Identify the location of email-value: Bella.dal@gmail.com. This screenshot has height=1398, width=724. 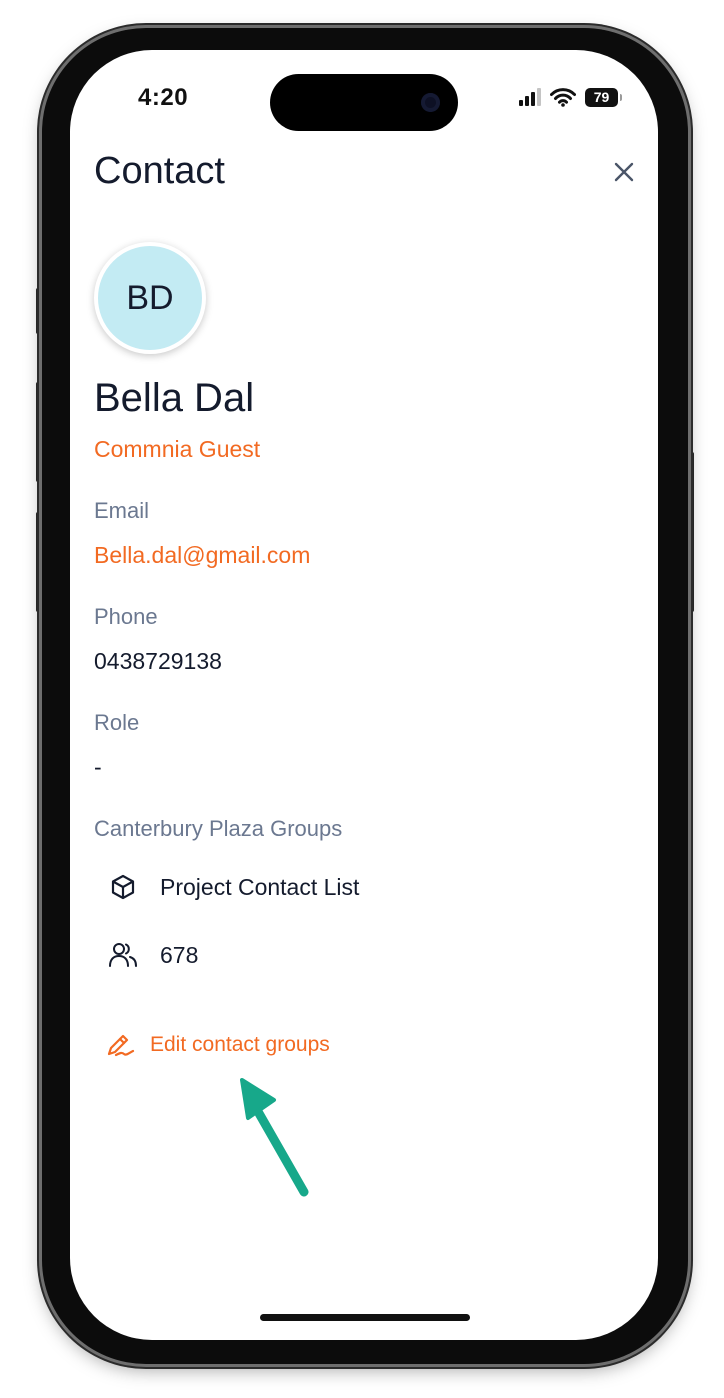
(202, 555).